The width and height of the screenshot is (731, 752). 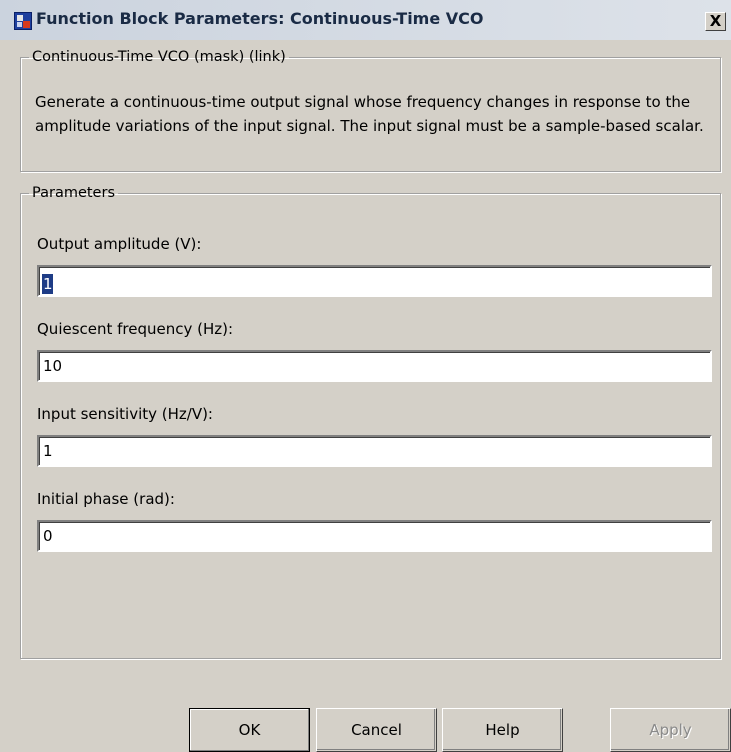 What do you see at coordinates (48, 284) in the screenshot?
I see `selected-value-text: 1` at bounding box center [48, 284].